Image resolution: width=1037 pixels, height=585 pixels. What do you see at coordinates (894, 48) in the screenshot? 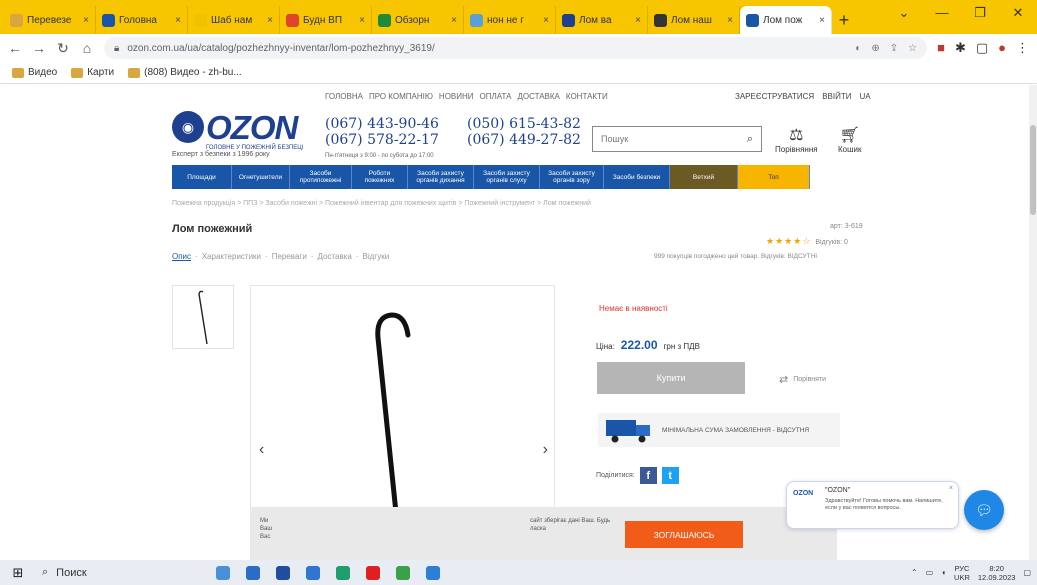
I see `share-icon: ⇪` at bounding box center [894, 48].